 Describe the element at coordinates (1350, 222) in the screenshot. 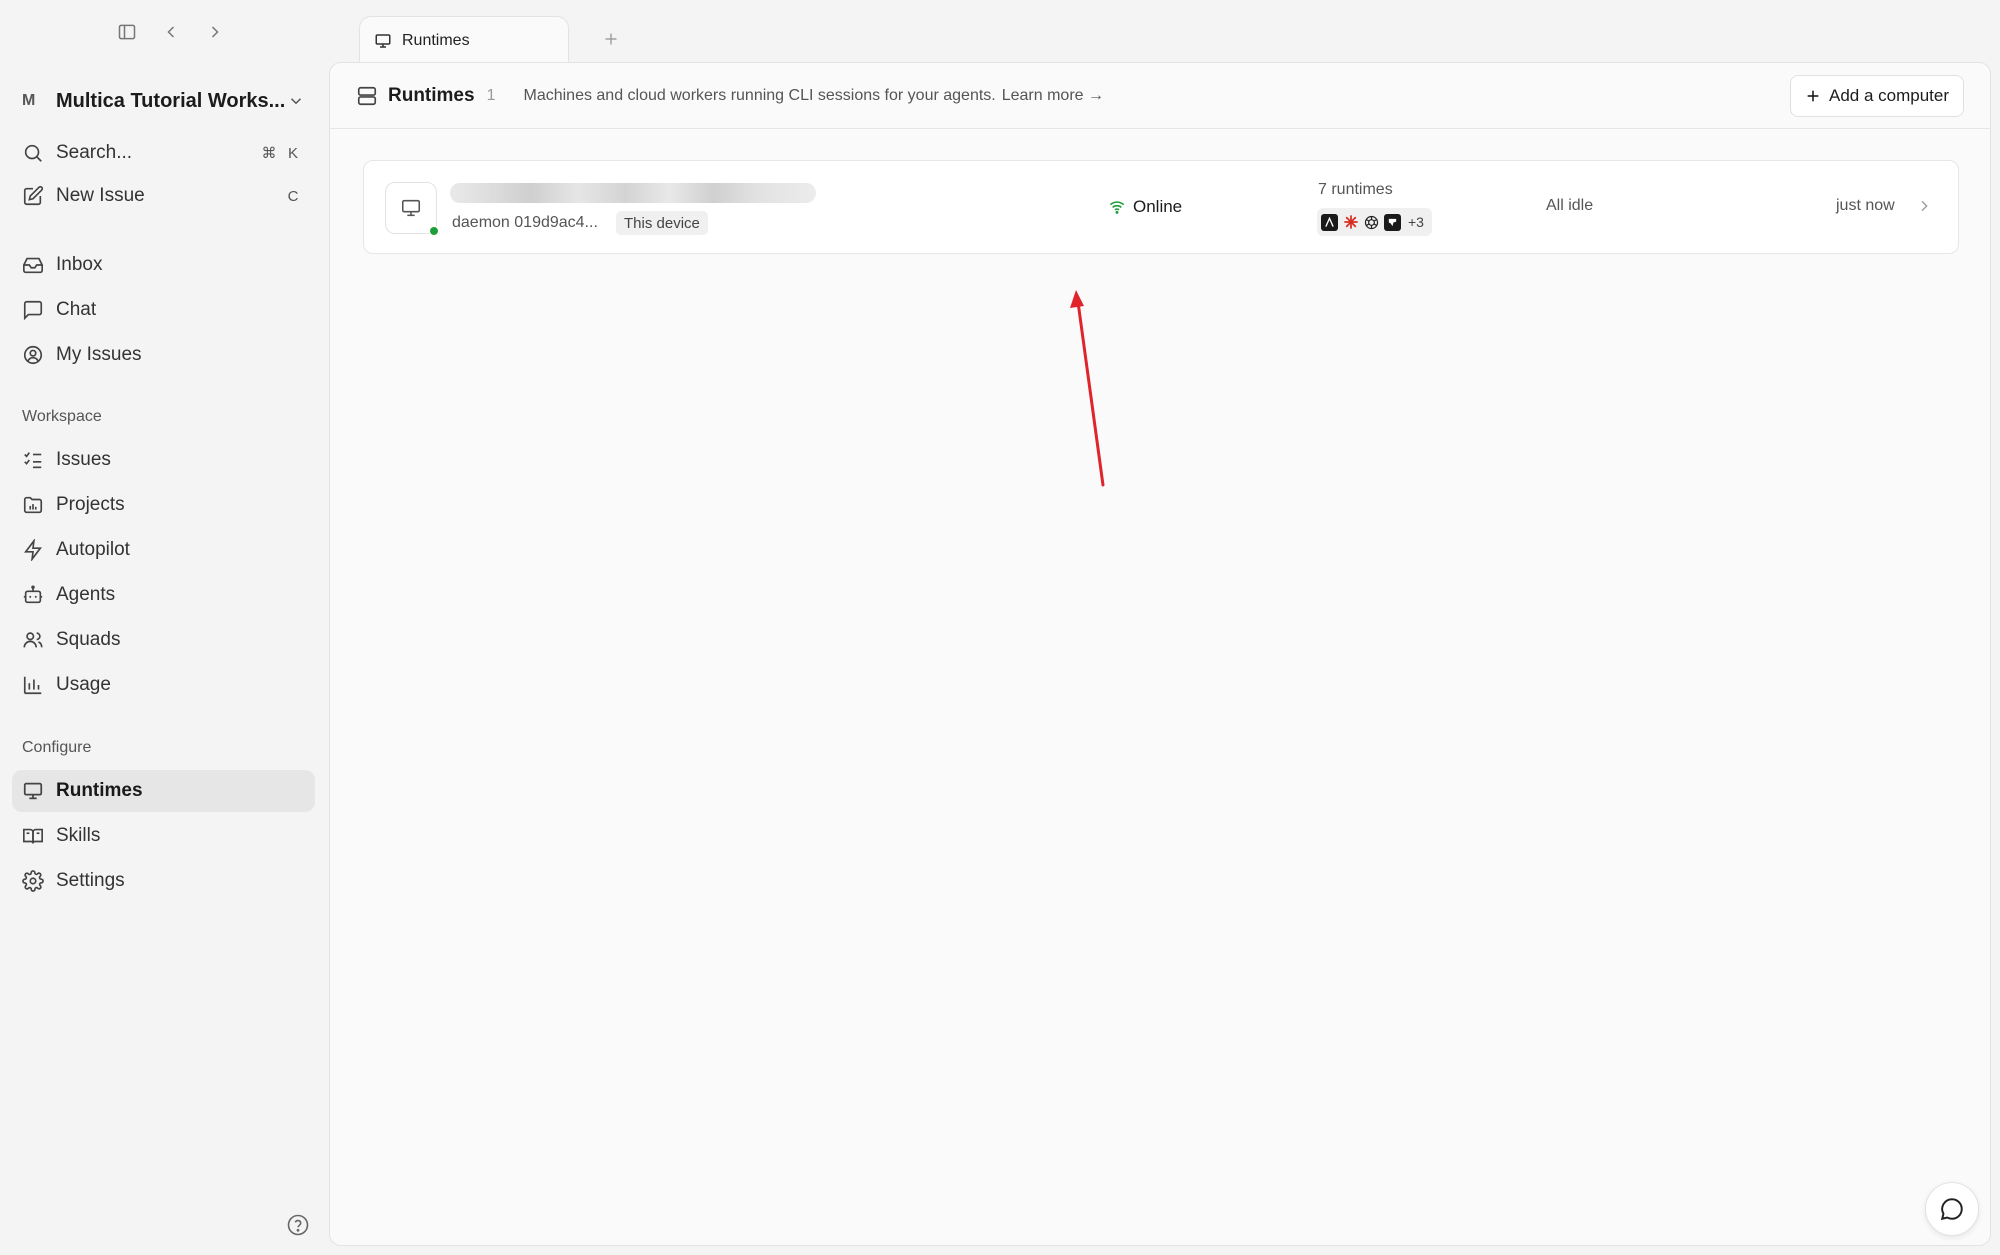

I see `claude-sunburst-icon` at that location.